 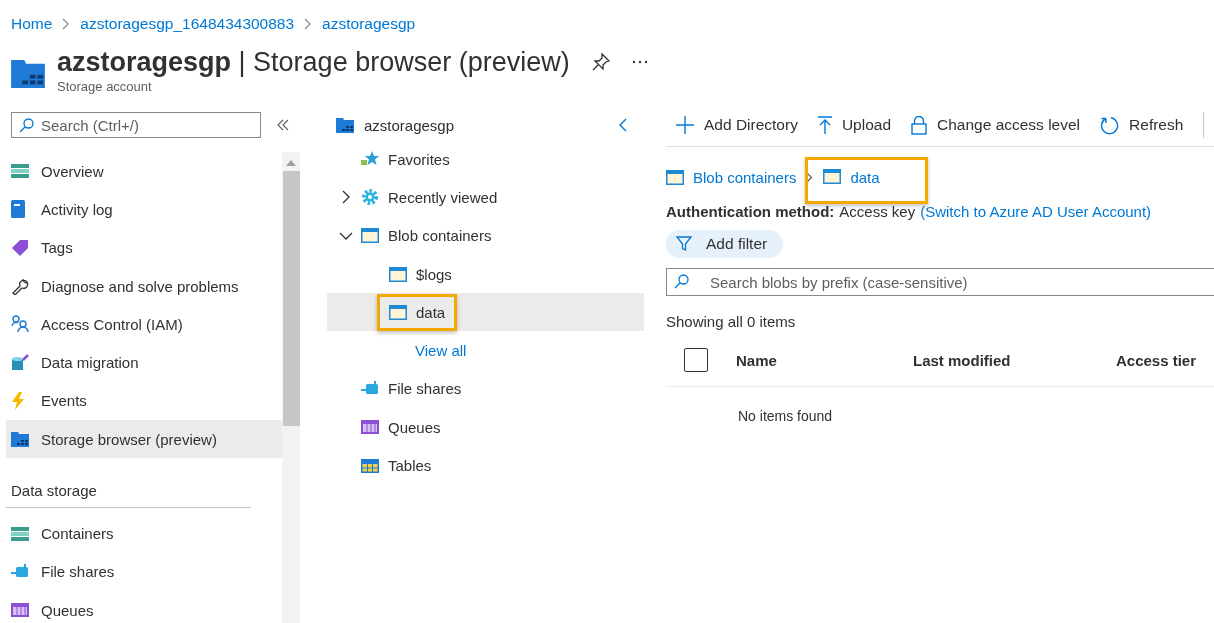 I want to click on tree-item: Blob containers, so click(x=485, y=235).